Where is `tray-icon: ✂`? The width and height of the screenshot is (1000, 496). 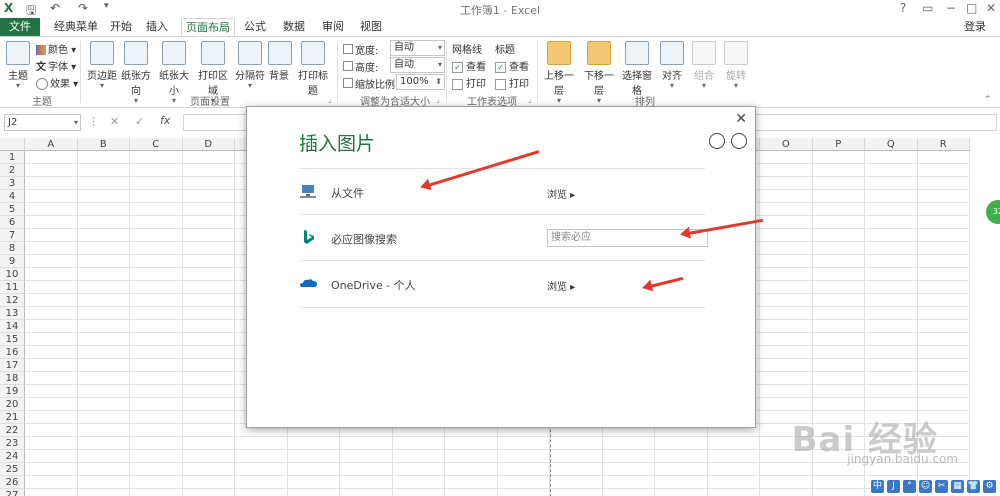
tray-icon: ✂ is located at coordinates (941, 486).